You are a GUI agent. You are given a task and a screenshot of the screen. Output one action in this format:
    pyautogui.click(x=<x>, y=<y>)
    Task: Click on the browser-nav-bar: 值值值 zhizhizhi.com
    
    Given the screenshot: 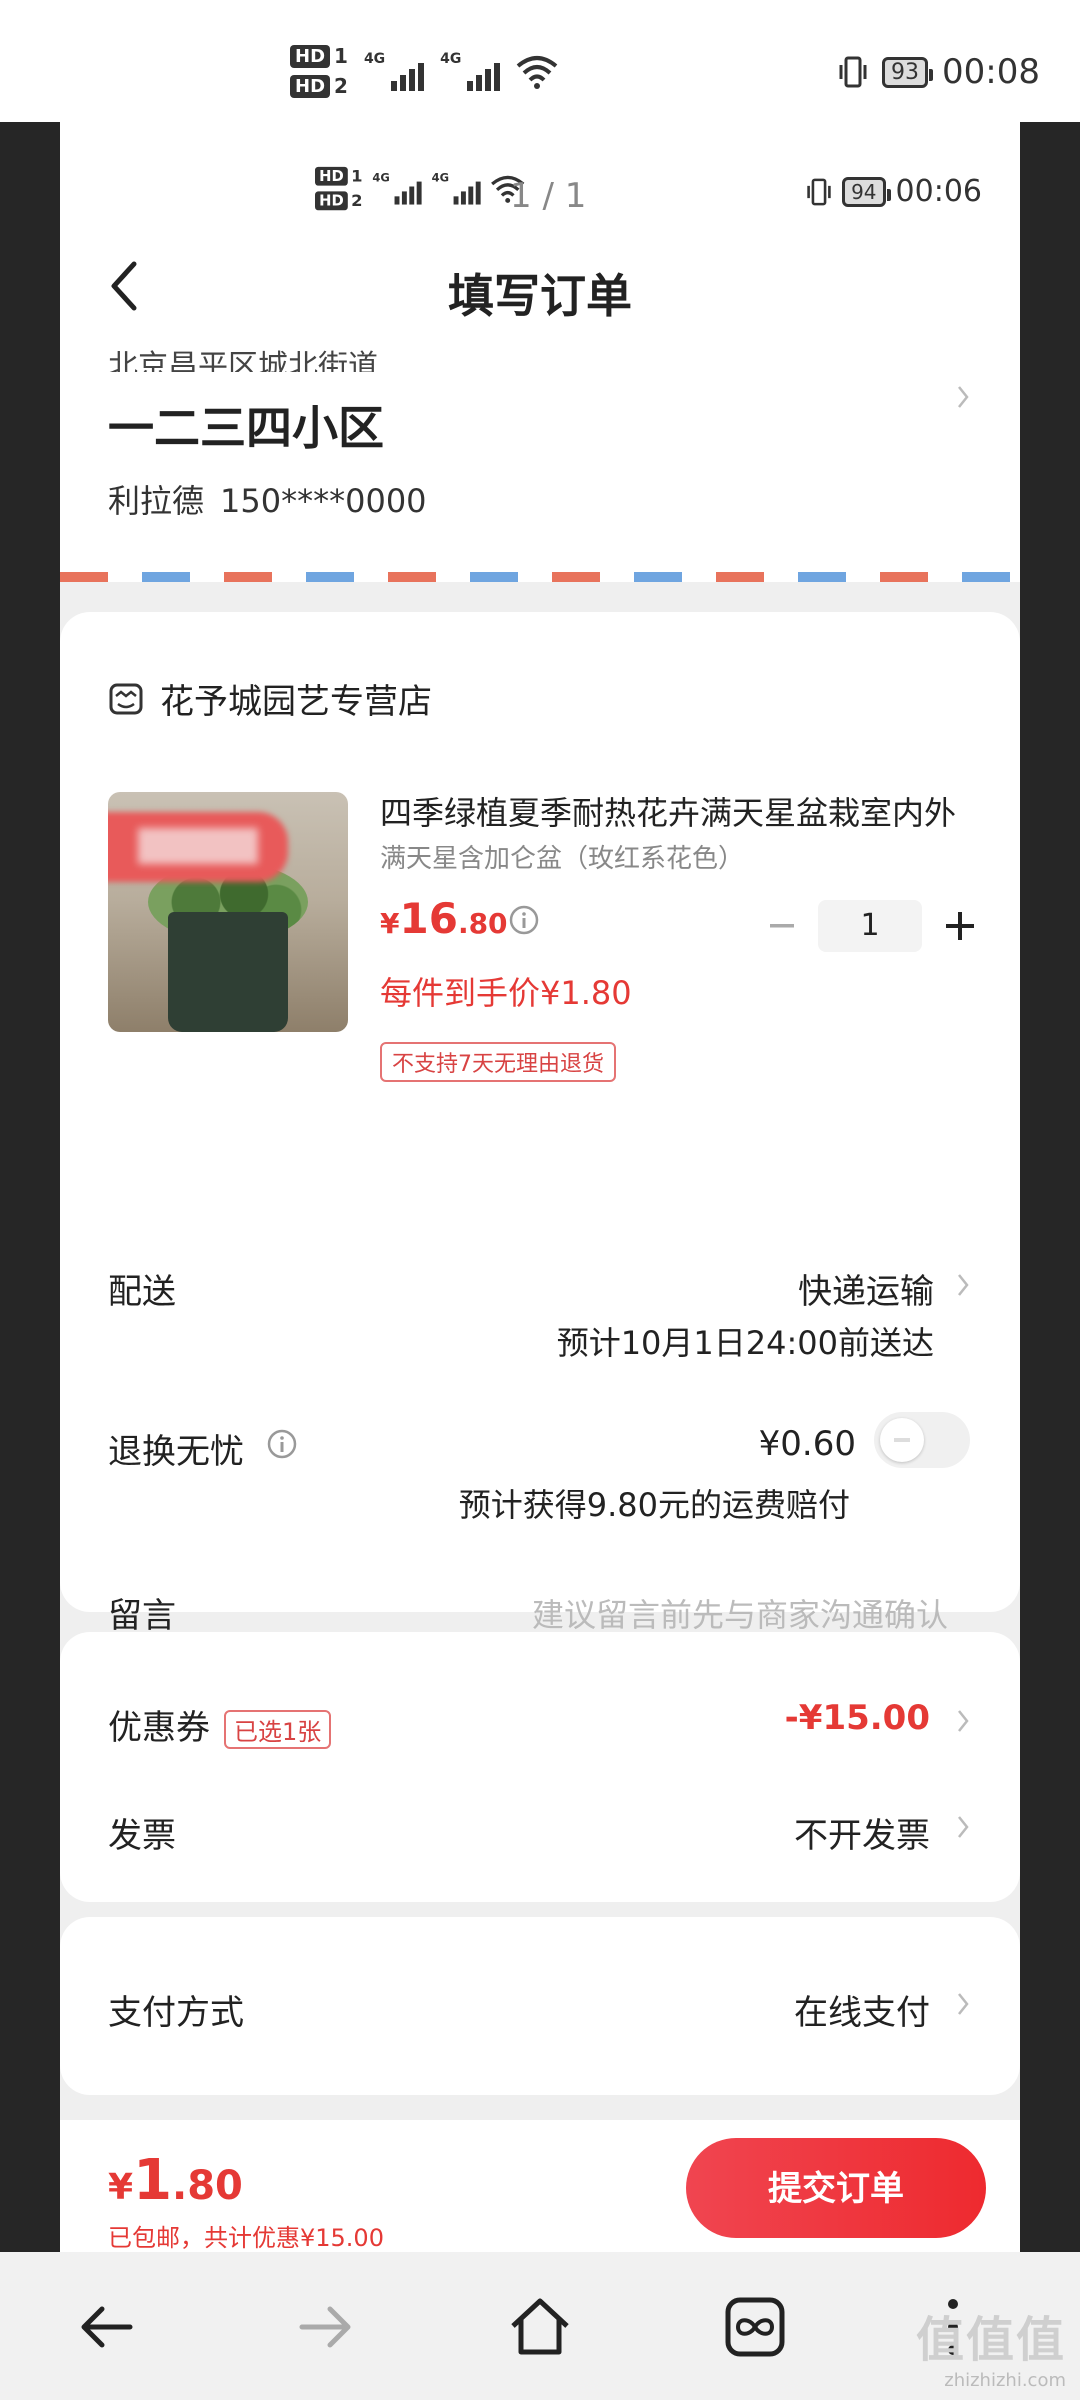 What is the action you would take?
    pyautogui.click(x=540, y=2326)
    